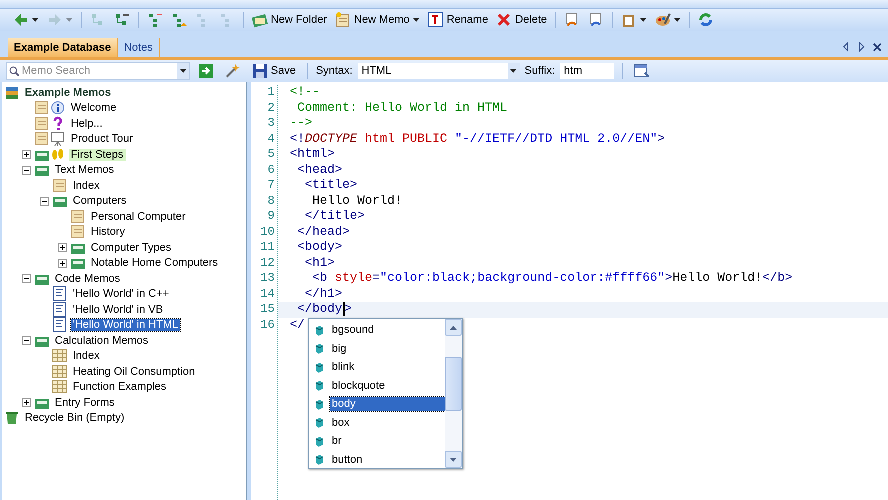  Describe the element at coordinates (323, 232) in the screenshot. I see `code-token: </head>` at that location.